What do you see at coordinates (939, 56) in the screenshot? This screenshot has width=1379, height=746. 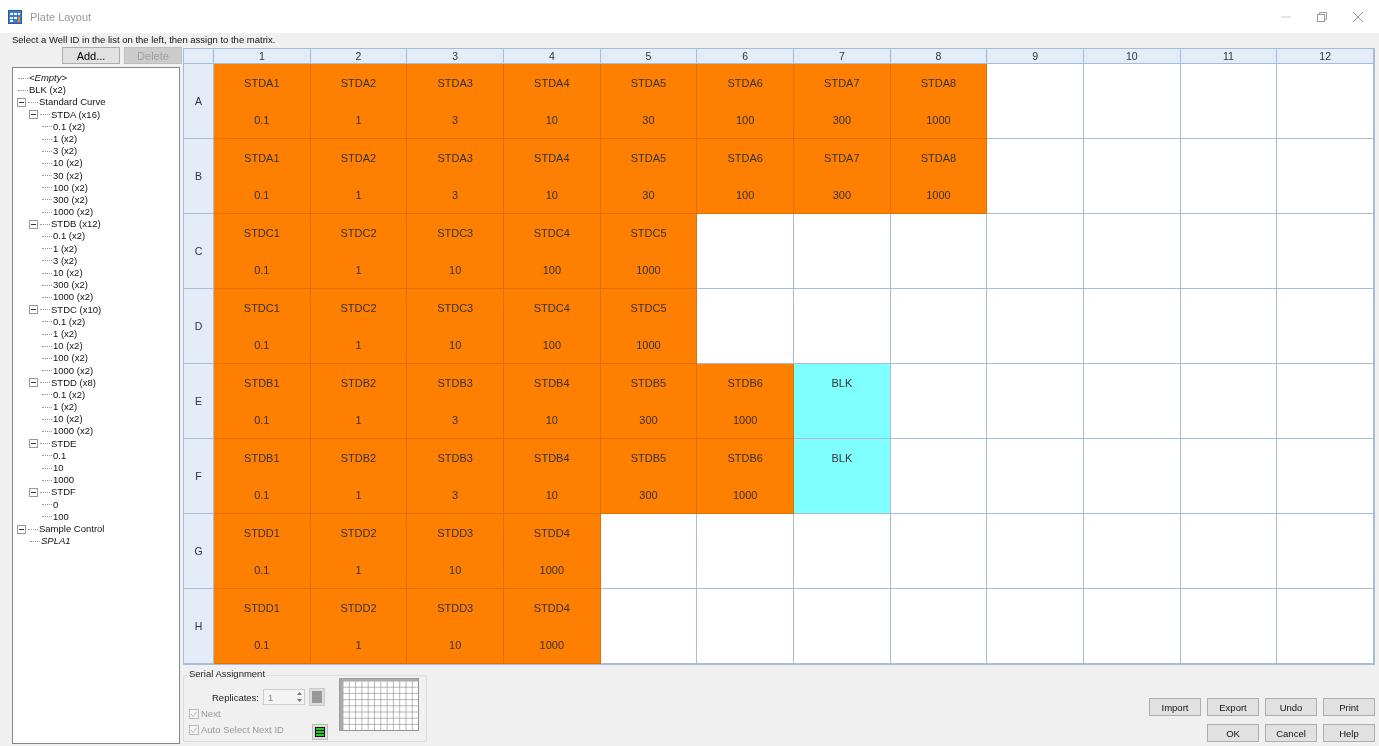 I see `column-header: 8` at bounding box center [939, 56].